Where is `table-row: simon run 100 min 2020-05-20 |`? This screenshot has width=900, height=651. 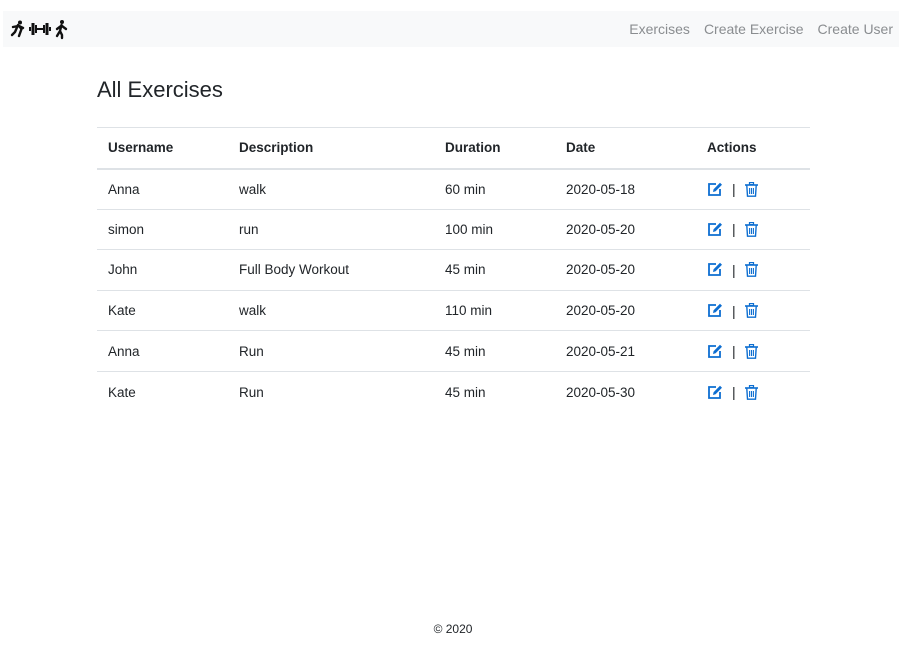 table-row: simon run 100 min 2020-05-20 | is located at coordinates (453, 229).